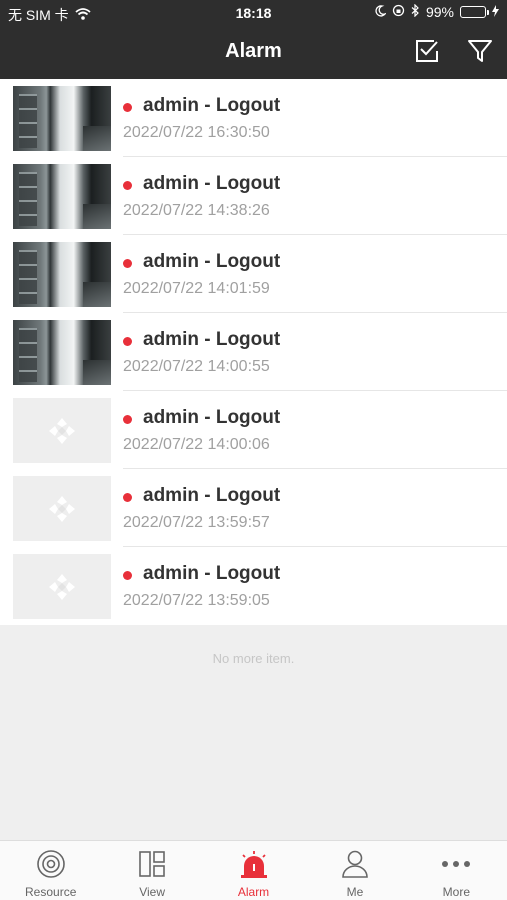 Image resolution: width=507 pixels, height=900 pixels. I want to click on tab-alarm: Alarm, so click(253, 870).